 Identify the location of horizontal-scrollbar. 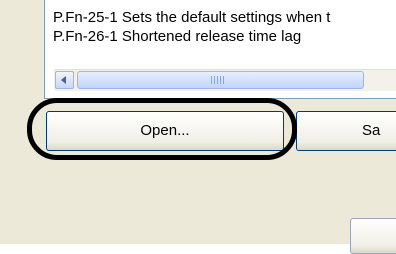
(225, 80).